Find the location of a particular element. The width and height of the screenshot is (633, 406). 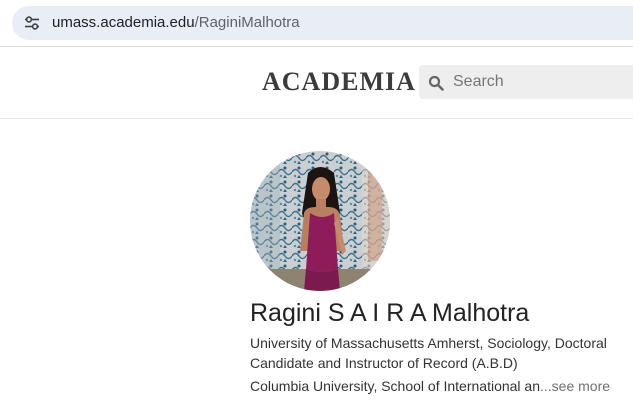

academia-logo: ACADEMIA is located at coordinates (339, 82).